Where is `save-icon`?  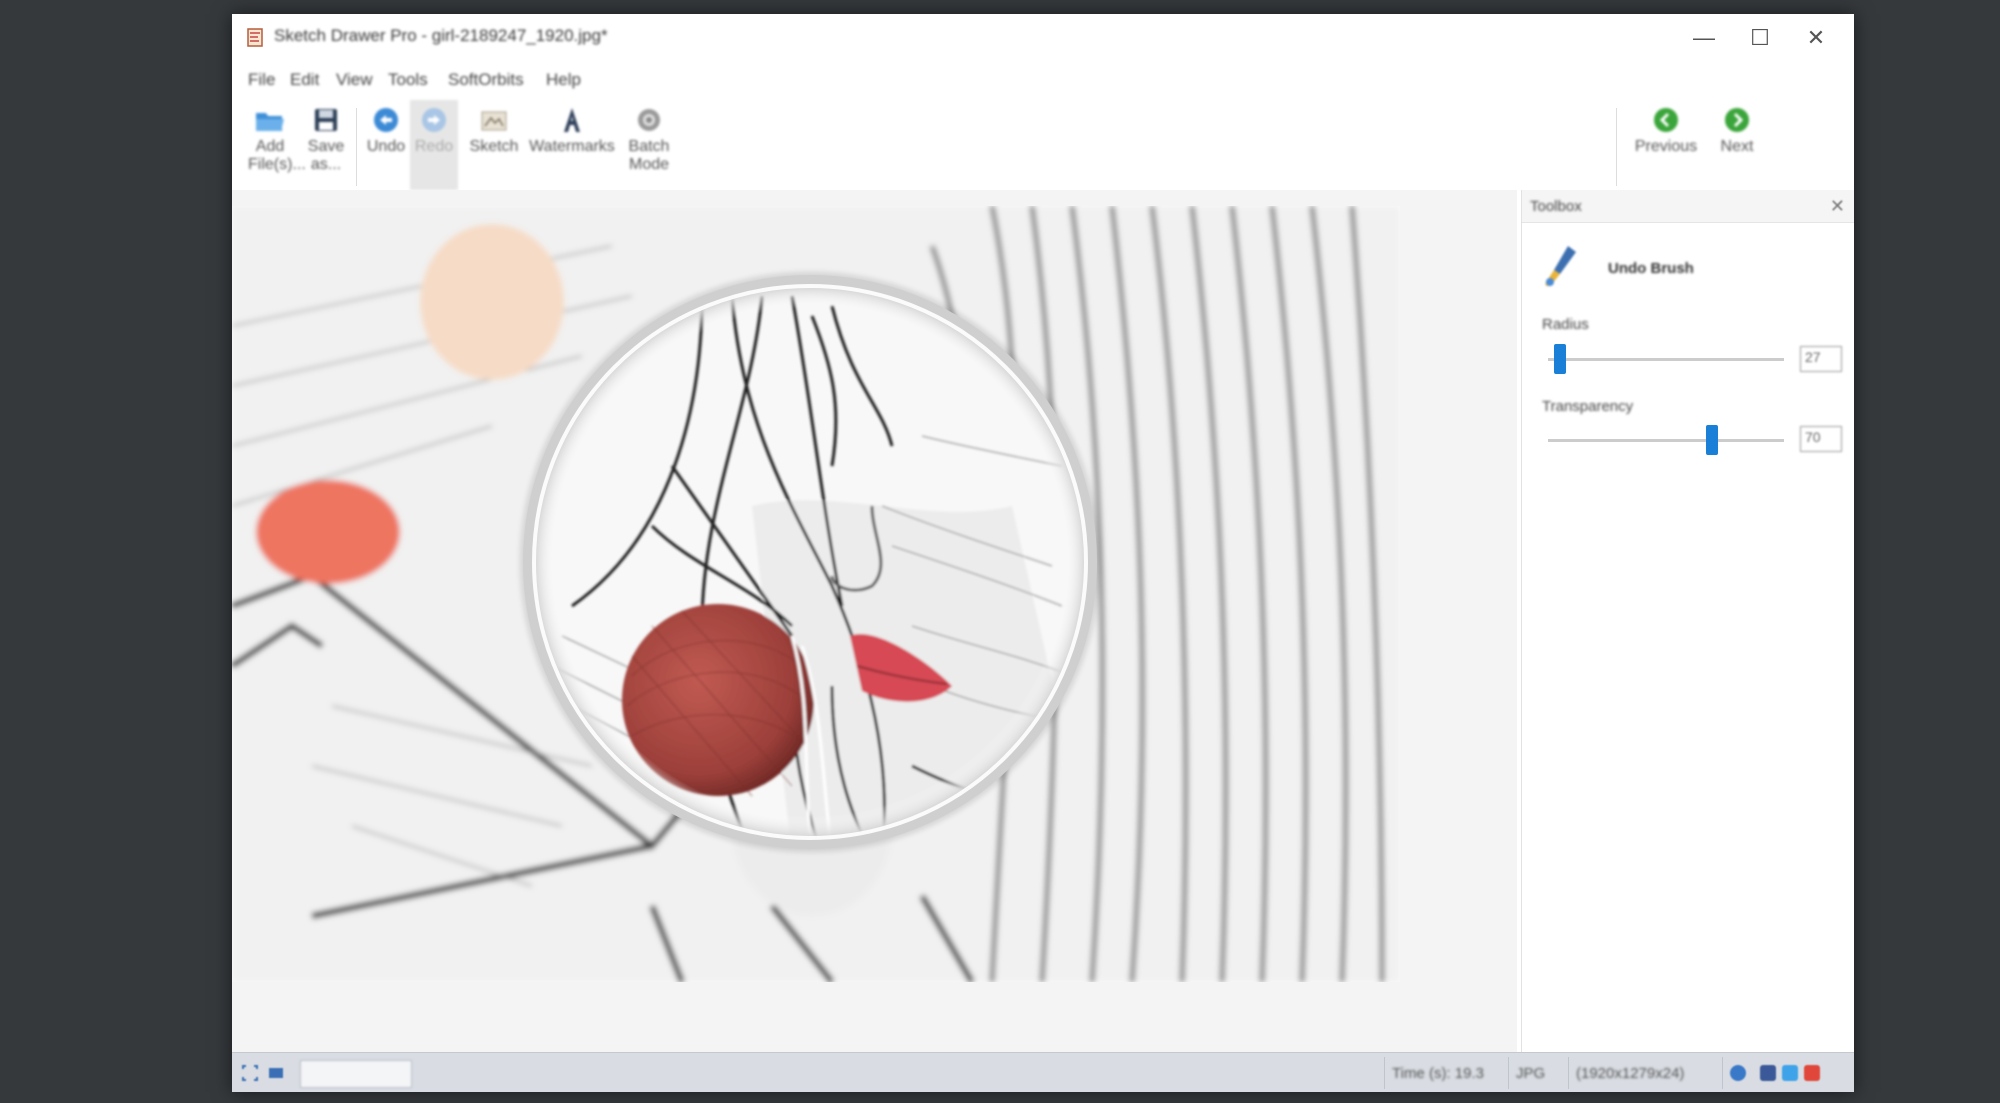 save-icon is located at coordinates (326, 120).